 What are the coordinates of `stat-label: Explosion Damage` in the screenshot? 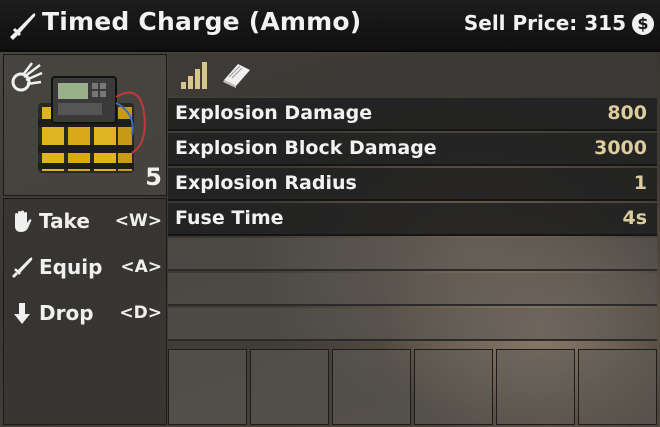 It's located at (274, 113).